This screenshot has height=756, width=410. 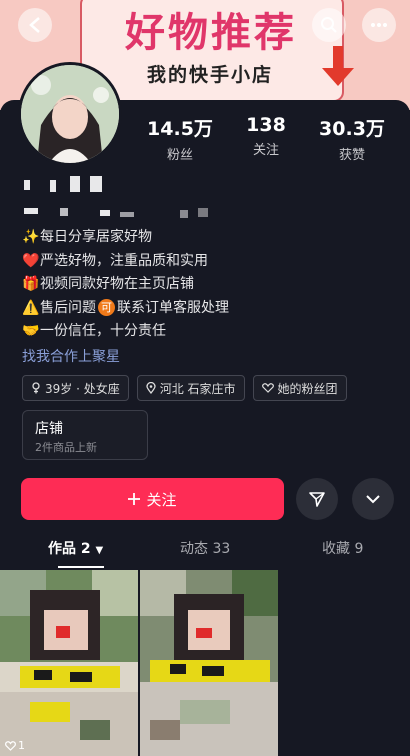 I want to click on post-thumbnail, so click(x=209, y=663).